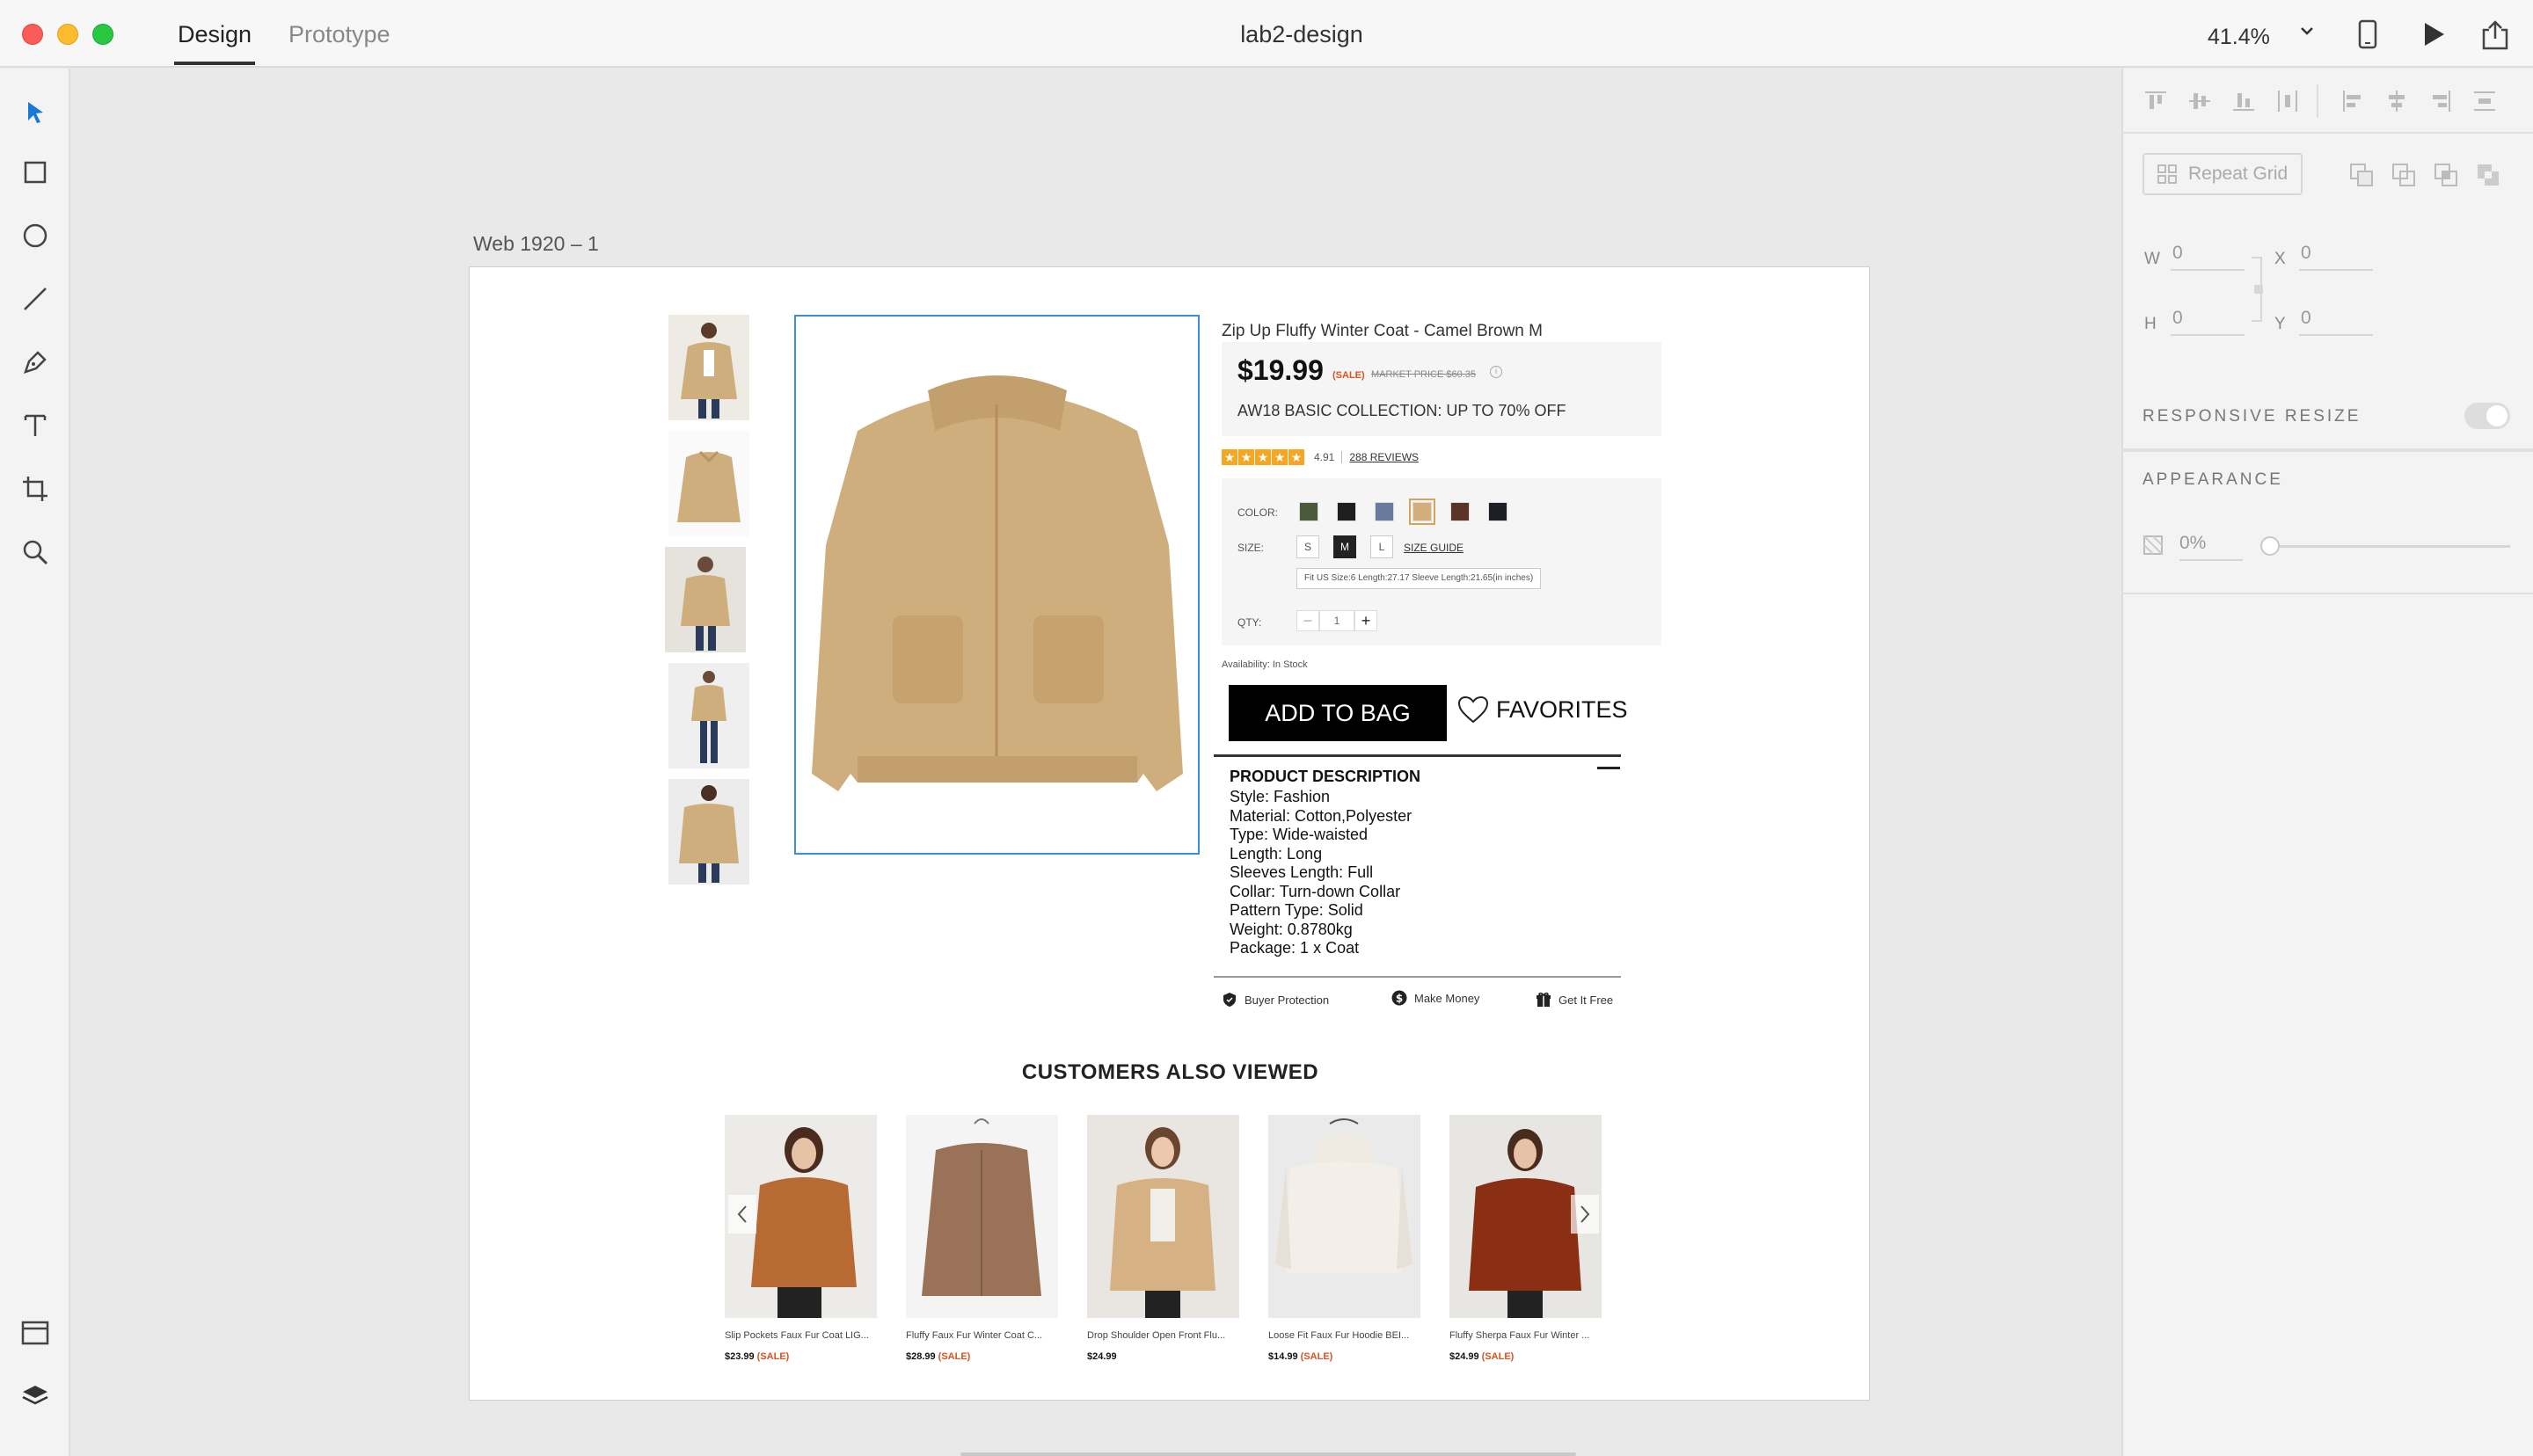  What do you see at coordinates (35, 552) in the screenshot?
I see `zoom-icon` at bounding box center [35, 552].